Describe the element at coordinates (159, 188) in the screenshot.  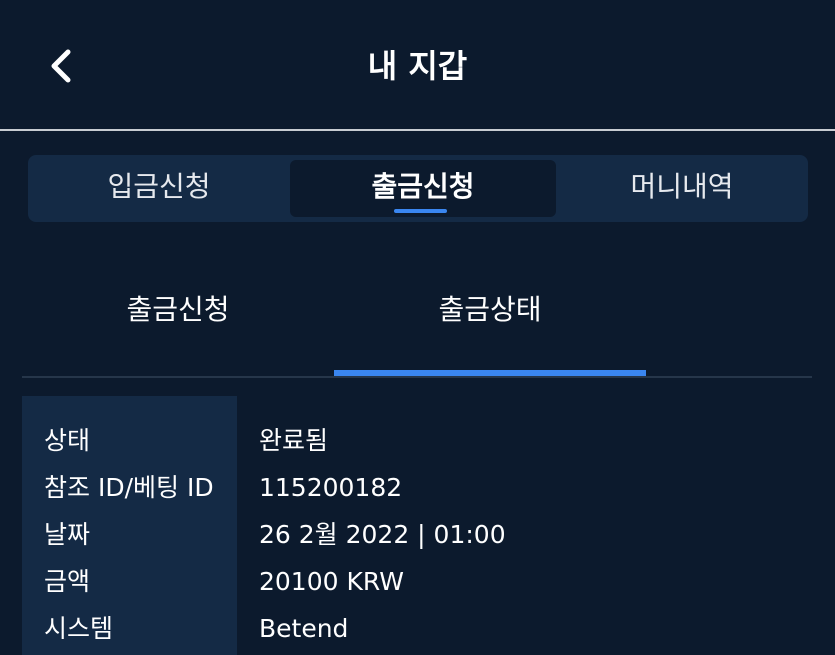
I see `tab-deposit-request: 입금신청` at that location.